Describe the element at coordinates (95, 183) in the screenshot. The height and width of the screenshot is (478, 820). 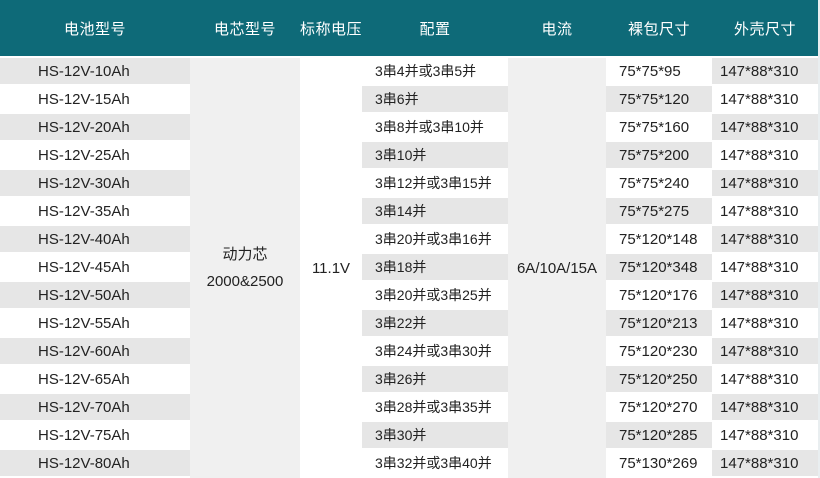
I see `model-cell: HS-12V-30Ah` at that location.